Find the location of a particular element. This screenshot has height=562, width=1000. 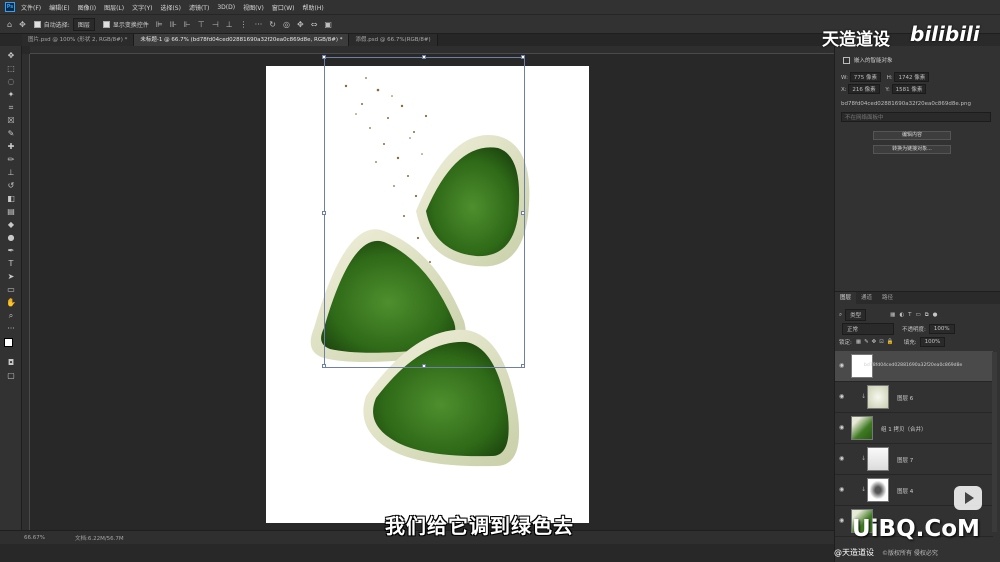

layer-filter-kind: 类型 is located at coordinates (856, 315).